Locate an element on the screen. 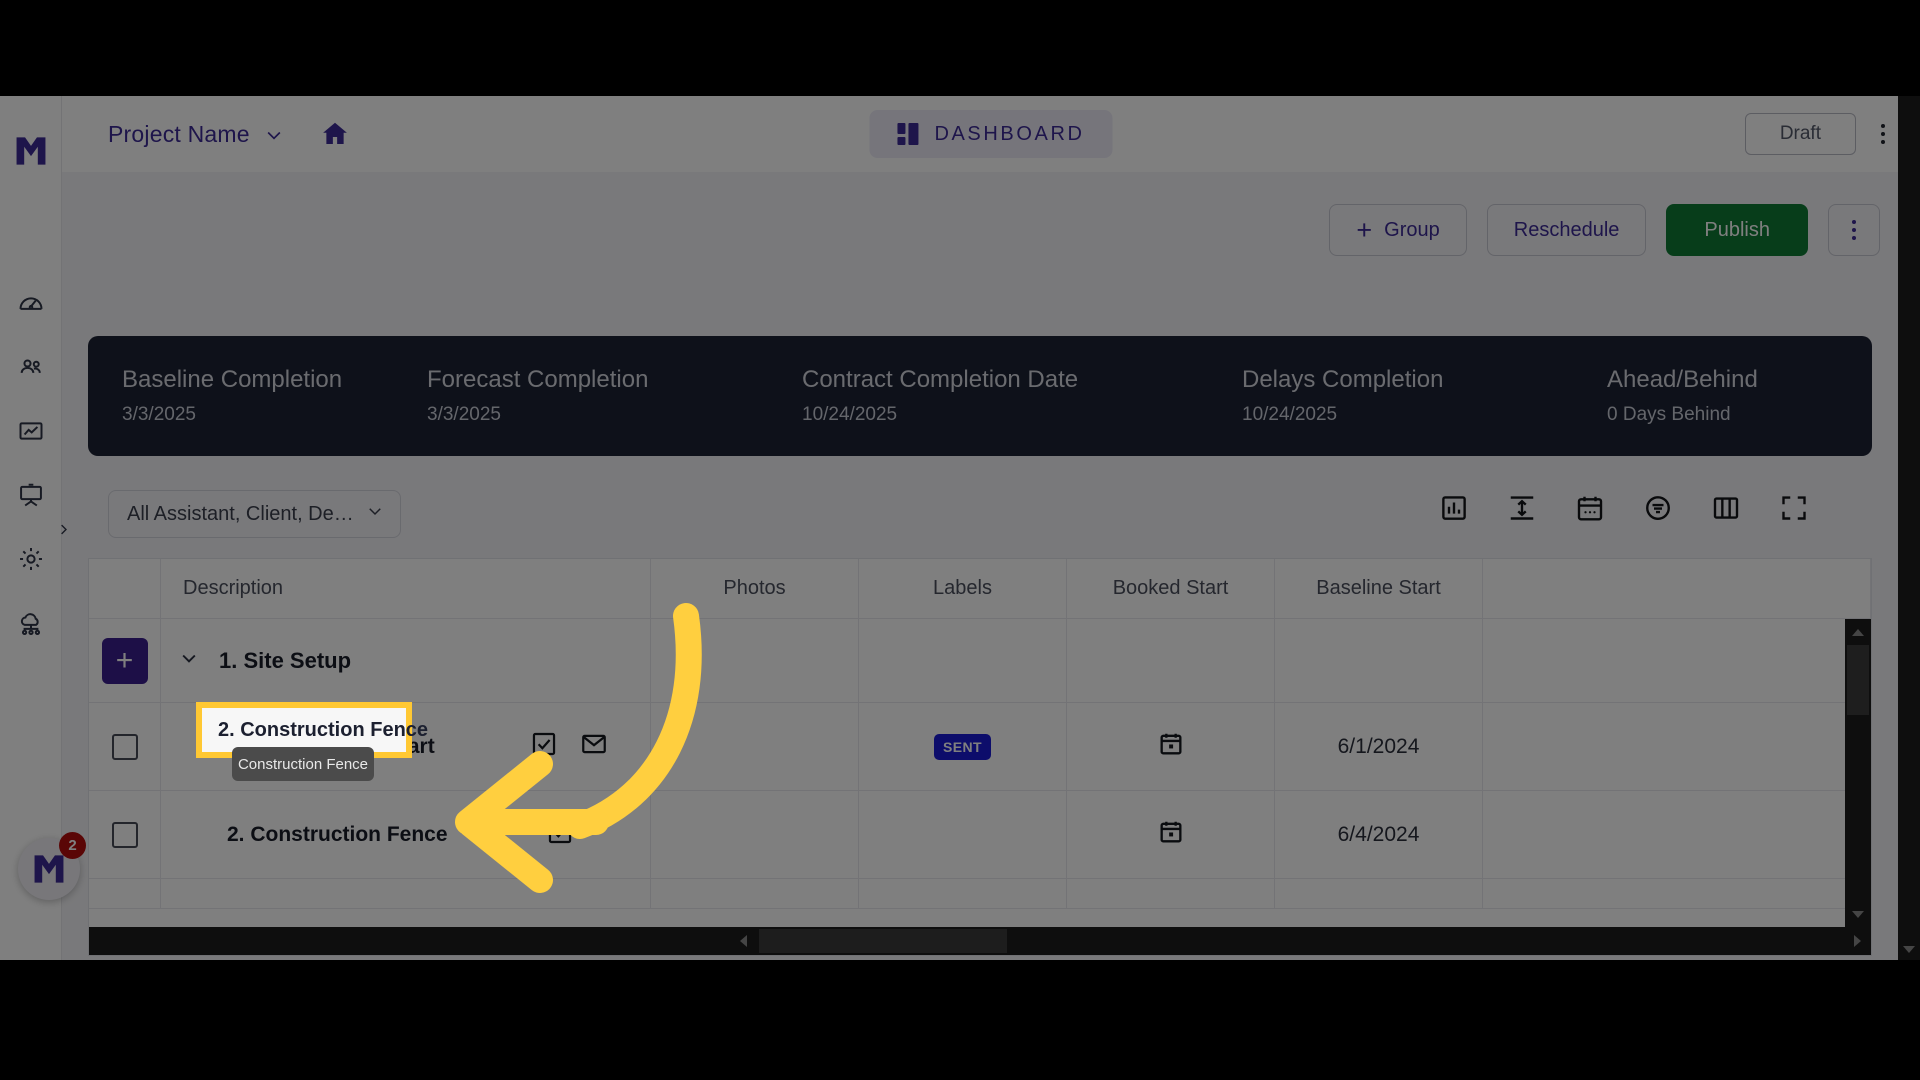  scroll-up-arrow-icon is located at coordinates (1858, 632).